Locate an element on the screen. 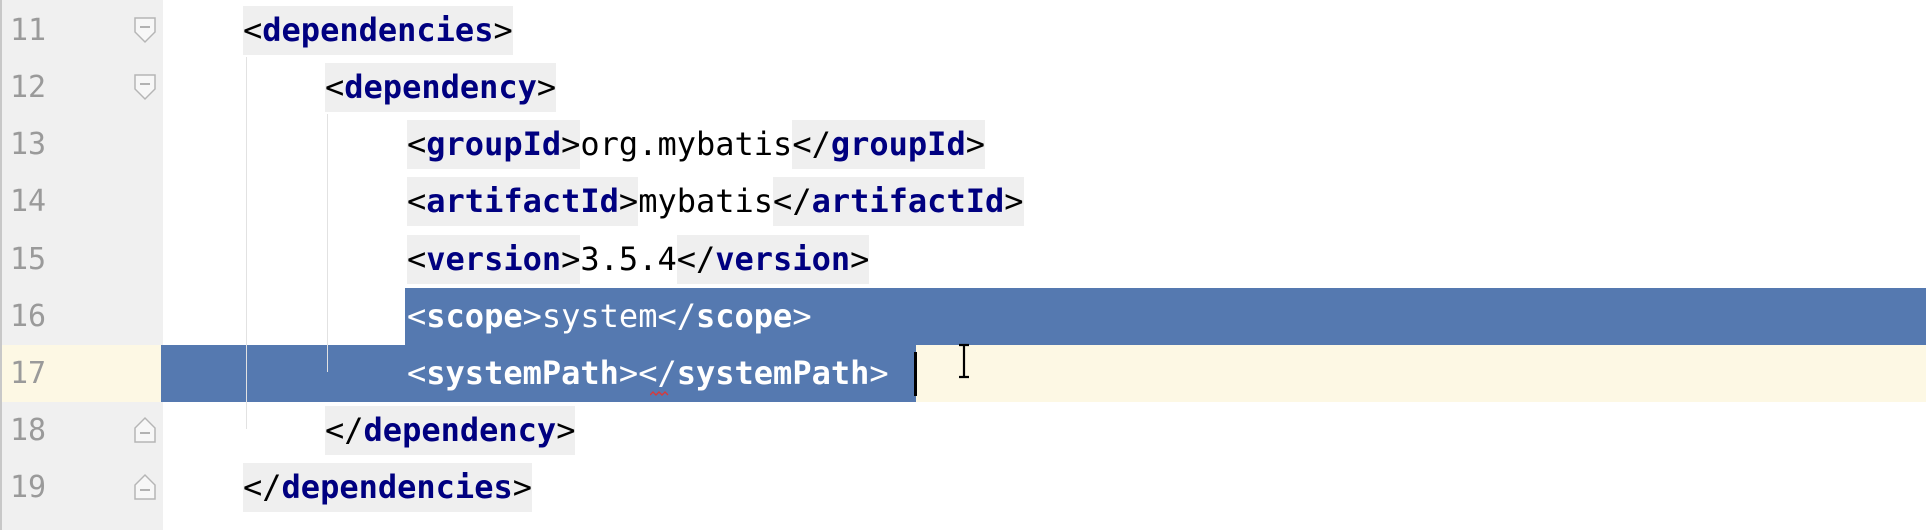  line-number: 11 is located at coordinates (28, 30).